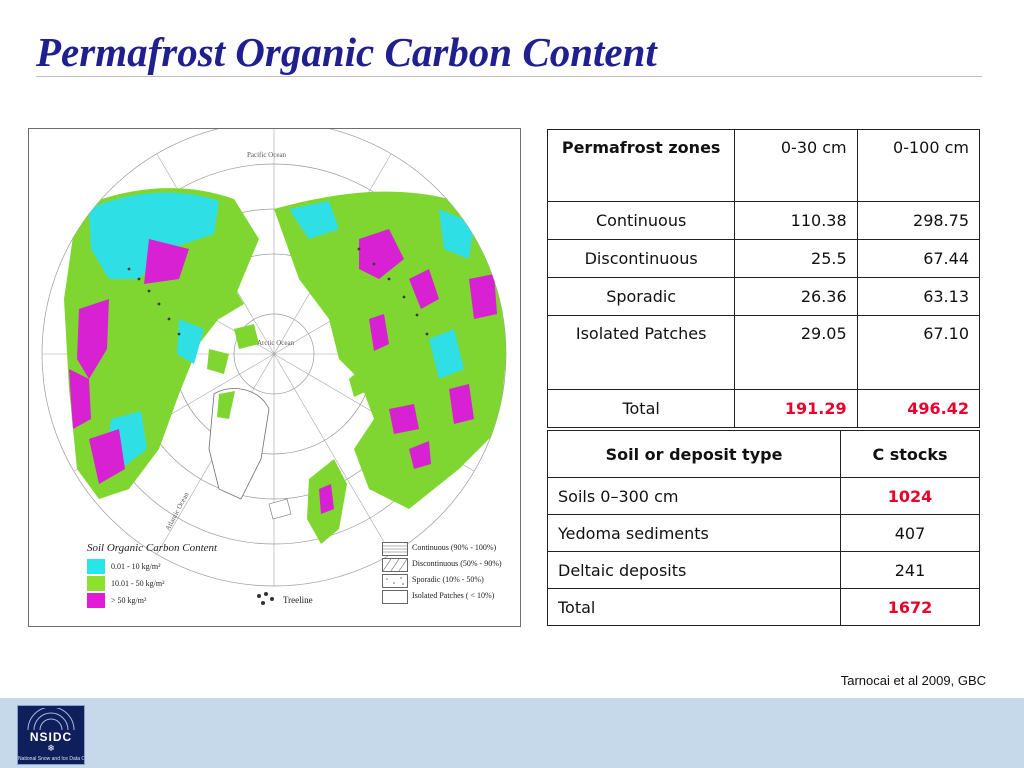  Describe the element at coordinates (136, 566) in the screenshot. I see `legend-label-low: 0.01 - 10 kg/m²` at that location.